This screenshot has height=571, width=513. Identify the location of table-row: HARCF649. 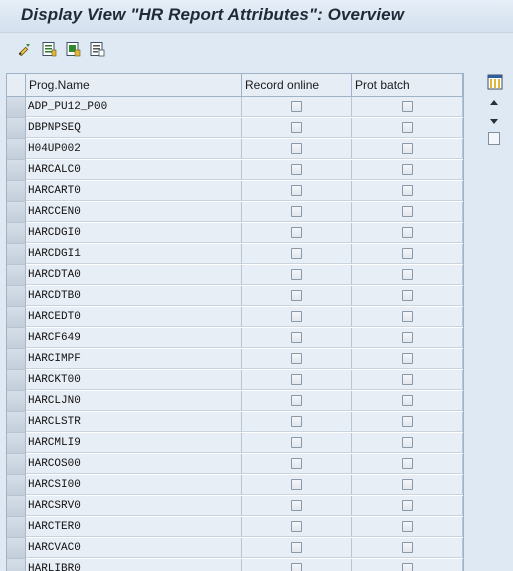
(235, 338).